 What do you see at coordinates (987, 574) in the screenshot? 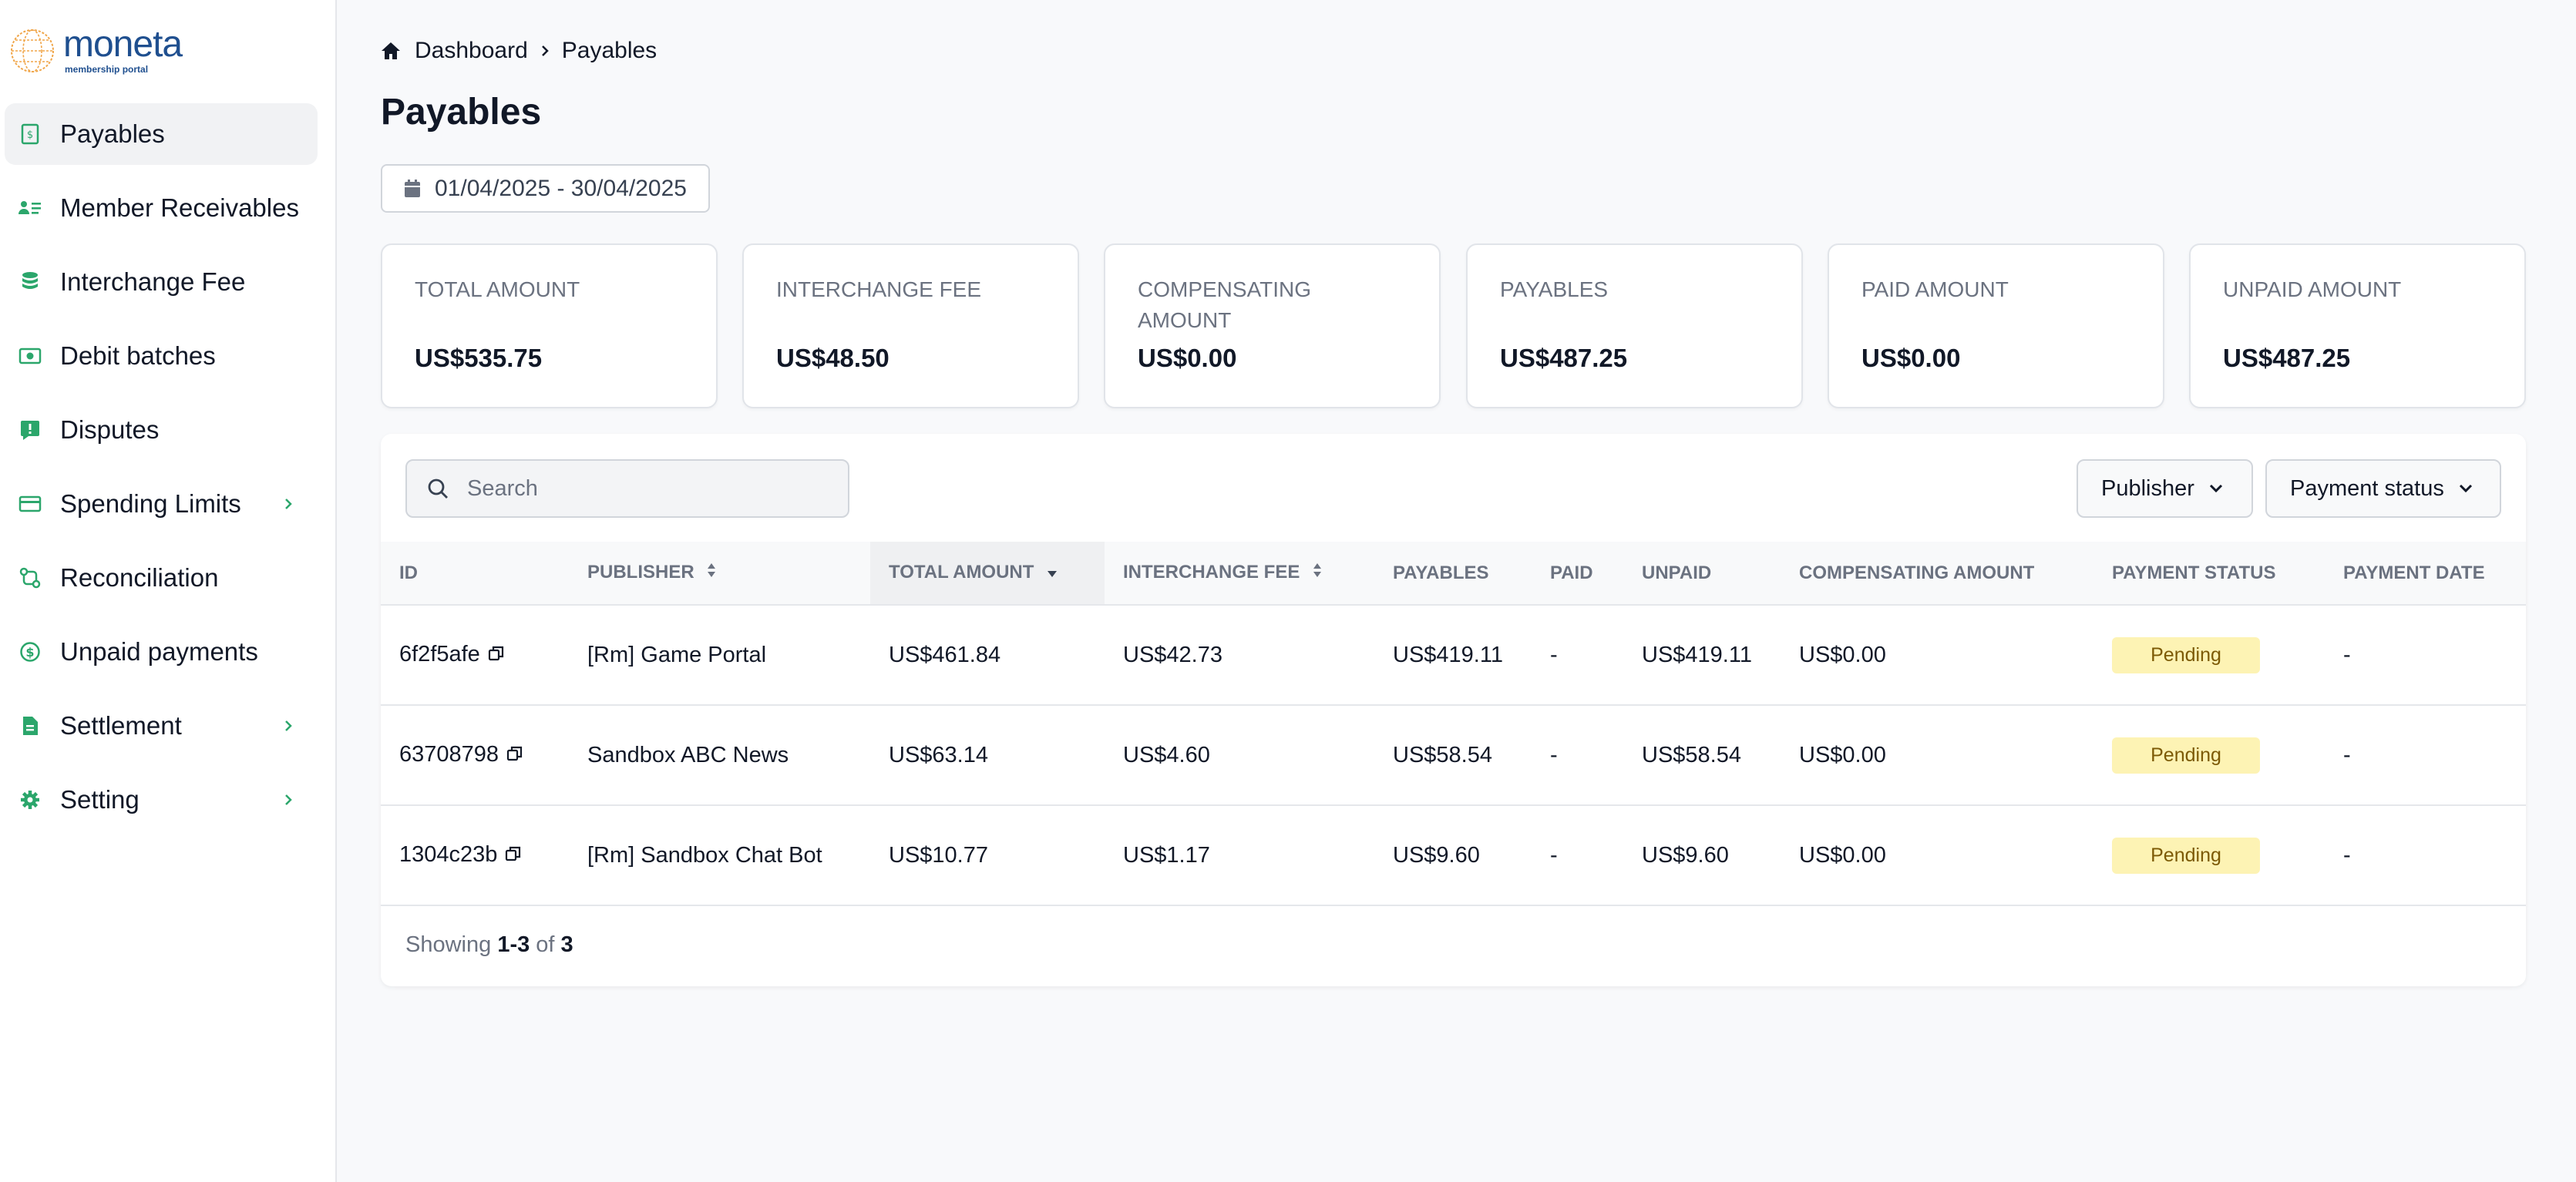
I see `column-header-total-amount: TOTAL AMOUNT` at bounding box center [987, 574].